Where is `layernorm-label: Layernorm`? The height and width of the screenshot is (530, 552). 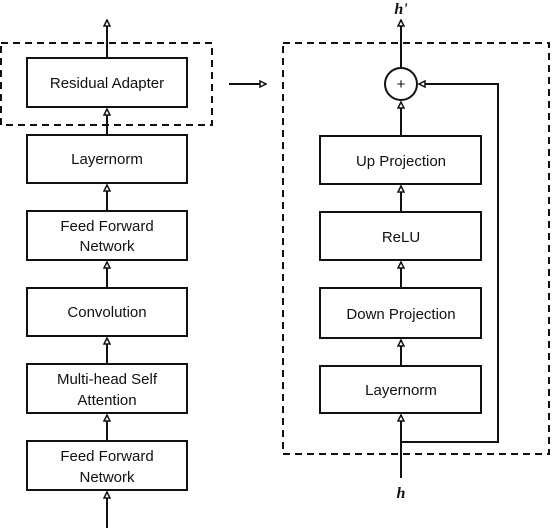 layernorm-label: Layernorm is located at coordinates (107, 159).